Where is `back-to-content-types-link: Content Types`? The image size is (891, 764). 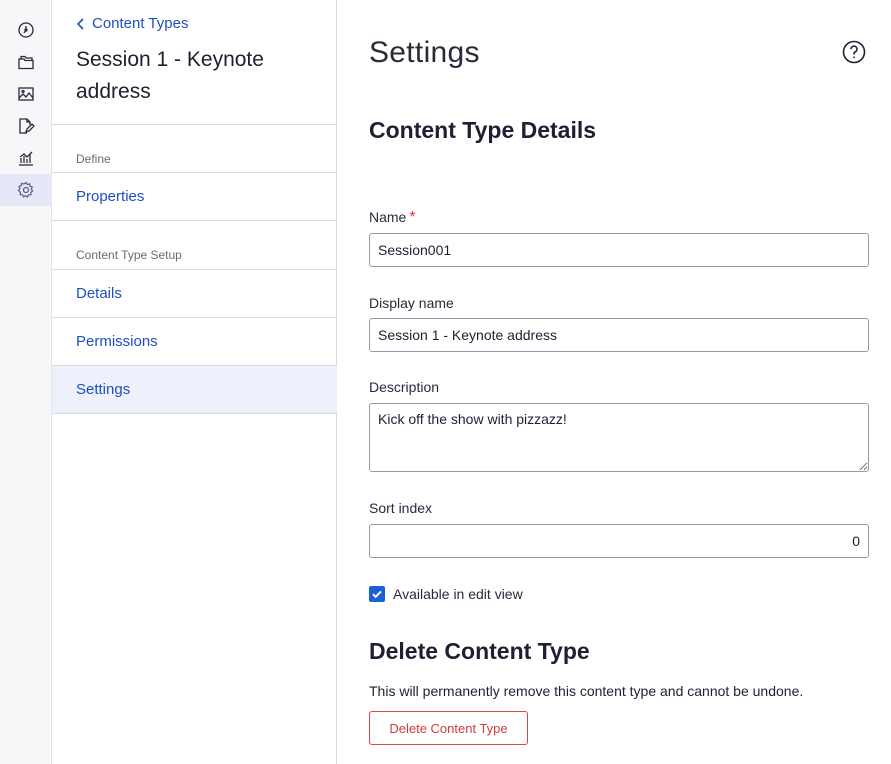 back-to-content-types-link: Content Types is located at coordinates (132, 23).